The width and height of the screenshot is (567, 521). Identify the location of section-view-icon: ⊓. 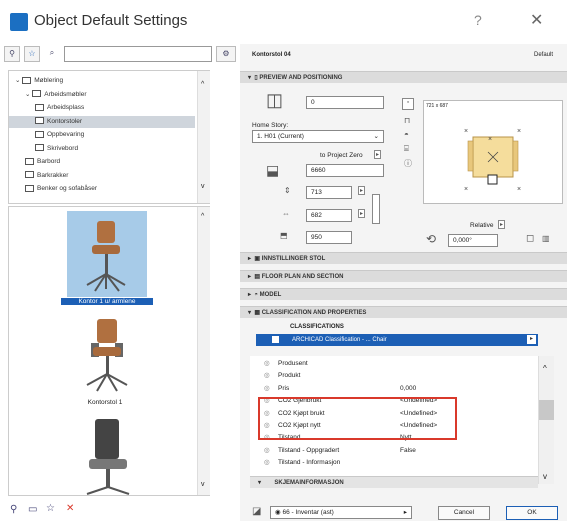
(407, 120).